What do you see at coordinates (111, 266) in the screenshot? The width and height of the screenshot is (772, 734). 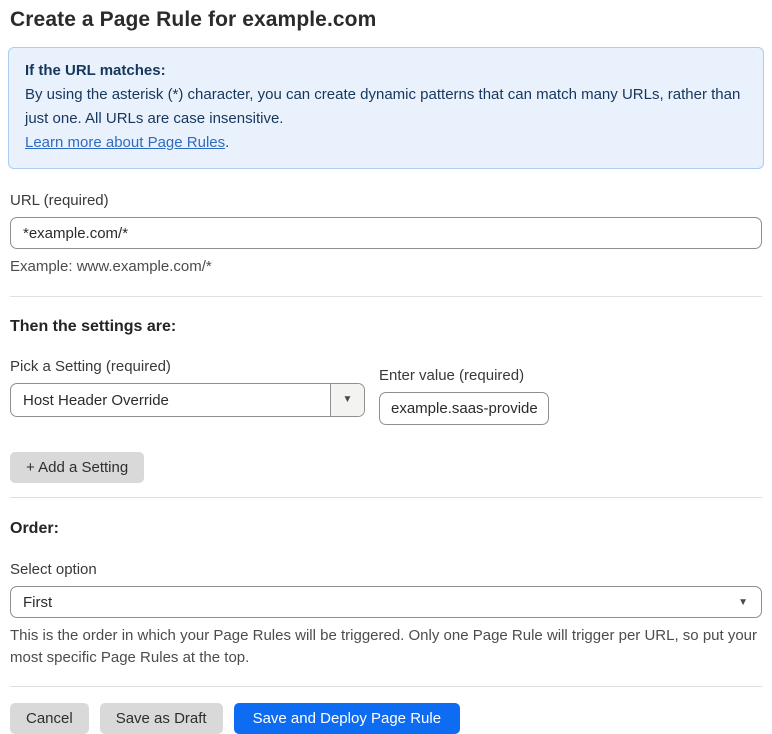 I see `url-example-helper: Example: www.example.com/*` at bounding box center [111, 266].